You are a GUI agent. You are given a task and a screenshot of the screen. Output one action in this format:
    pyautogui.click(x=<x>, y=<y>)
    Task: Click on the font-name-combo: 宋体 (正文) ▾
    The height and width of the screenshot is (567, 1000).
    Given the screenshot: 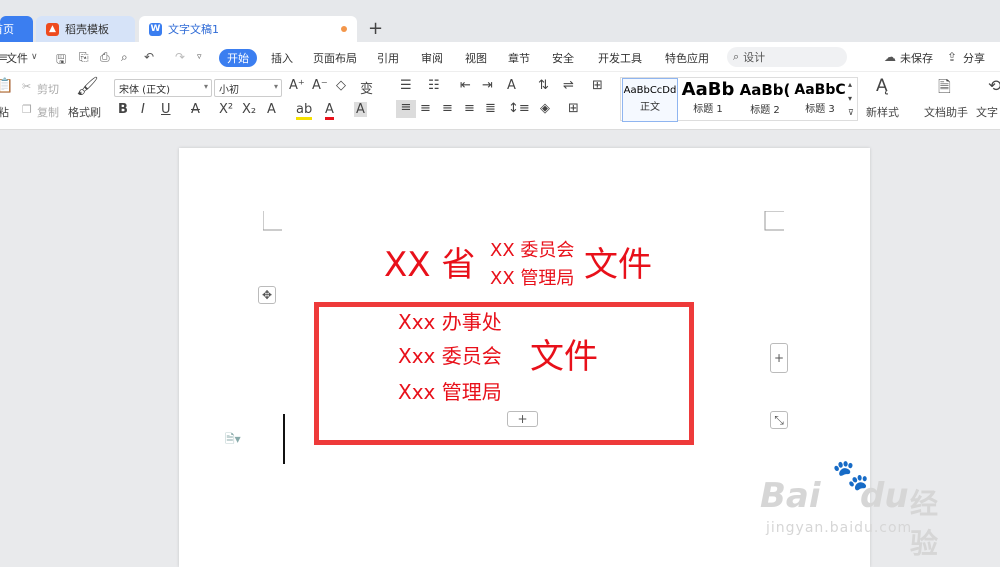 What is the action you would take?
    pyautogui.click(x=163, y=88)
    